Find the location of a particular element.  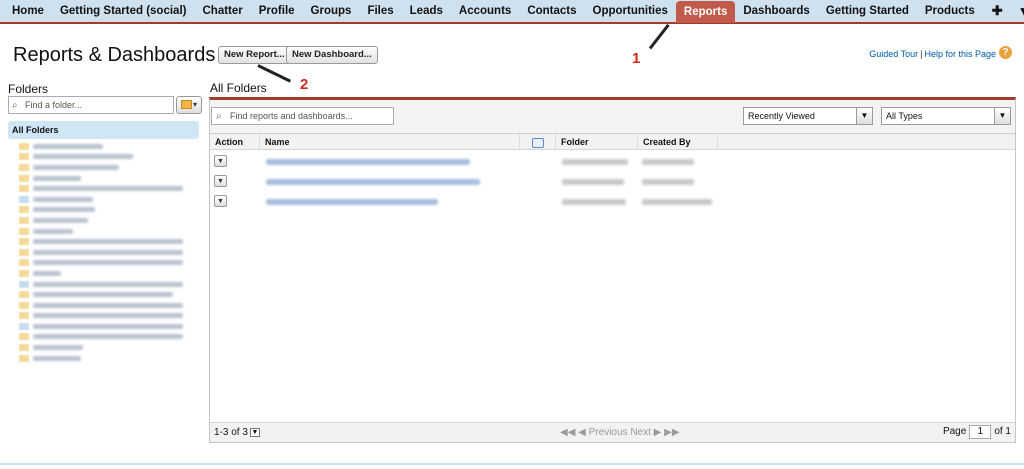

all-folders-item: All Folders is located at coordinates (103, 130).